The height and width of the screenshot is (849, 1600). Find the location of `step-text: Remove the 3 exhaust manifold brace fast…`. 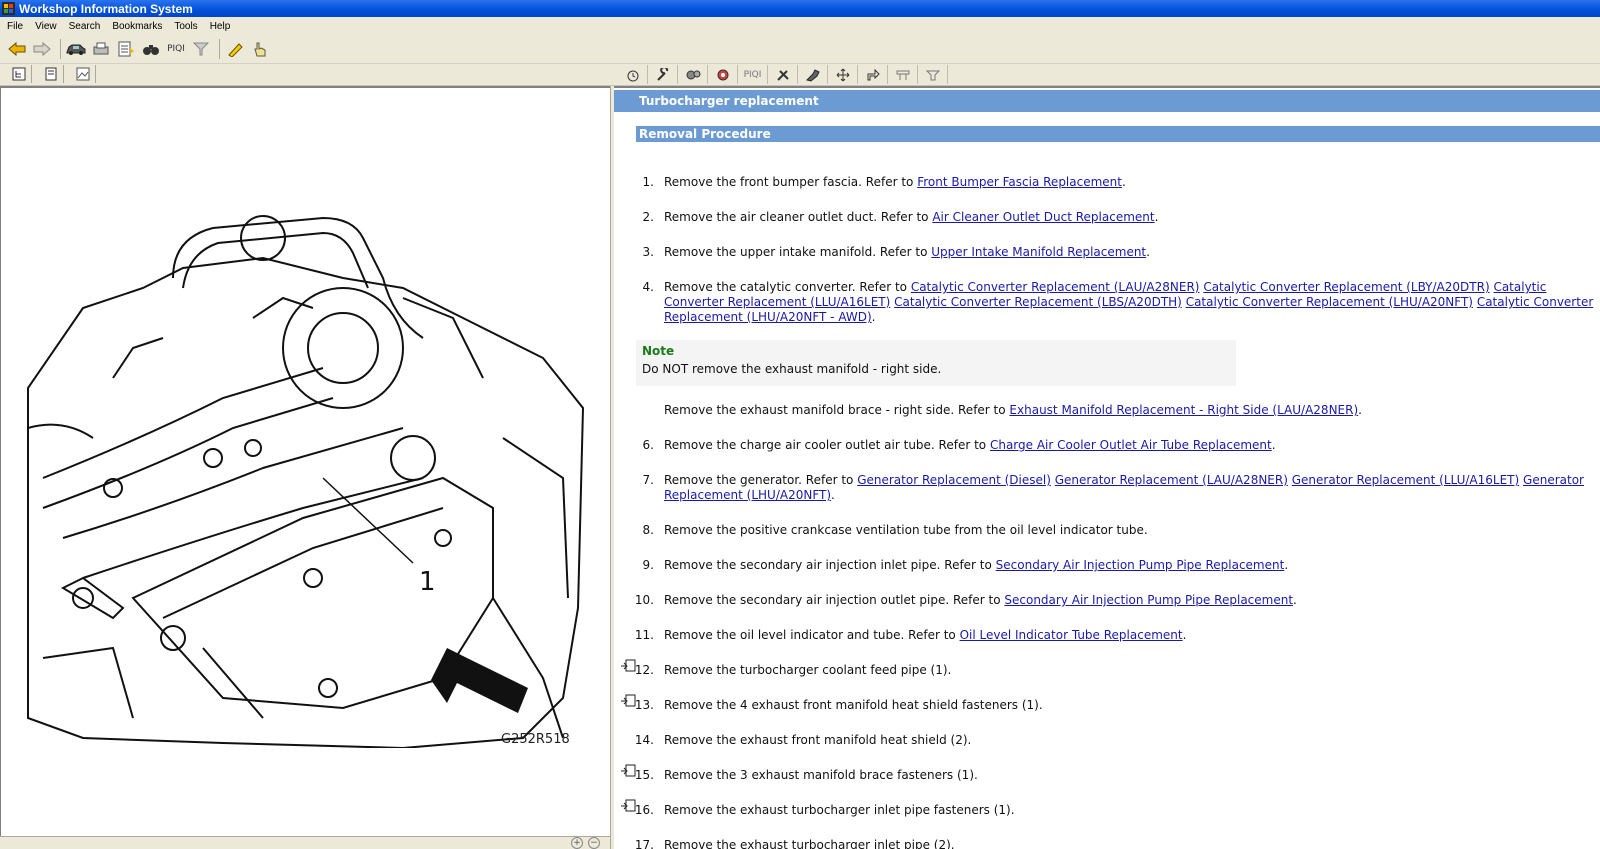

step-text: Remove the 3 exhaust manifold brace fast… is located at coordinates (821, 775).